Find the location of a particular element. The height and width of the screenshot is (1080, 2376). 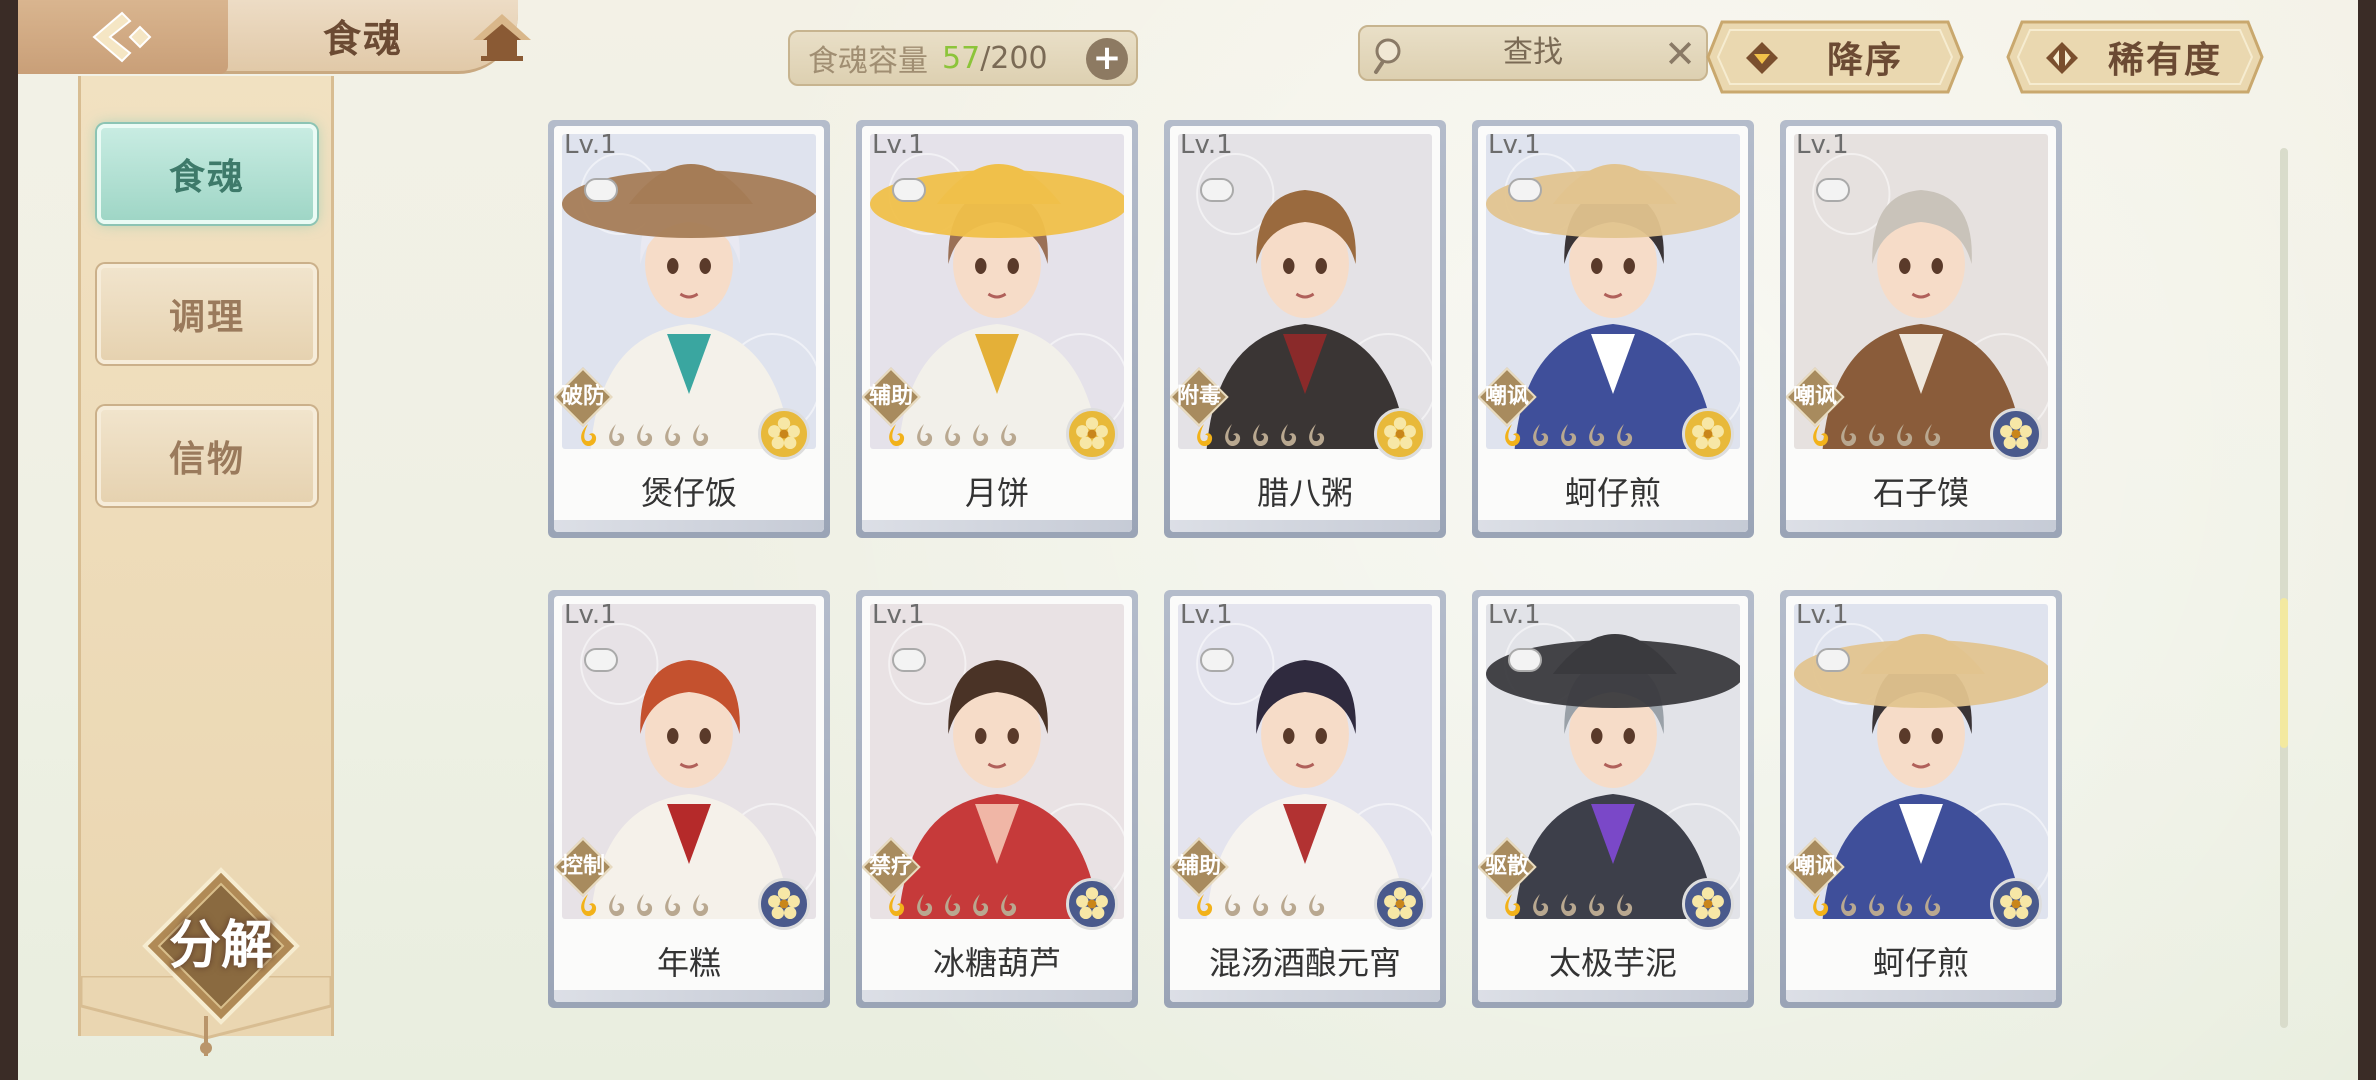

search-box: 查找 ✕ is located at coordinates (1533, 53).